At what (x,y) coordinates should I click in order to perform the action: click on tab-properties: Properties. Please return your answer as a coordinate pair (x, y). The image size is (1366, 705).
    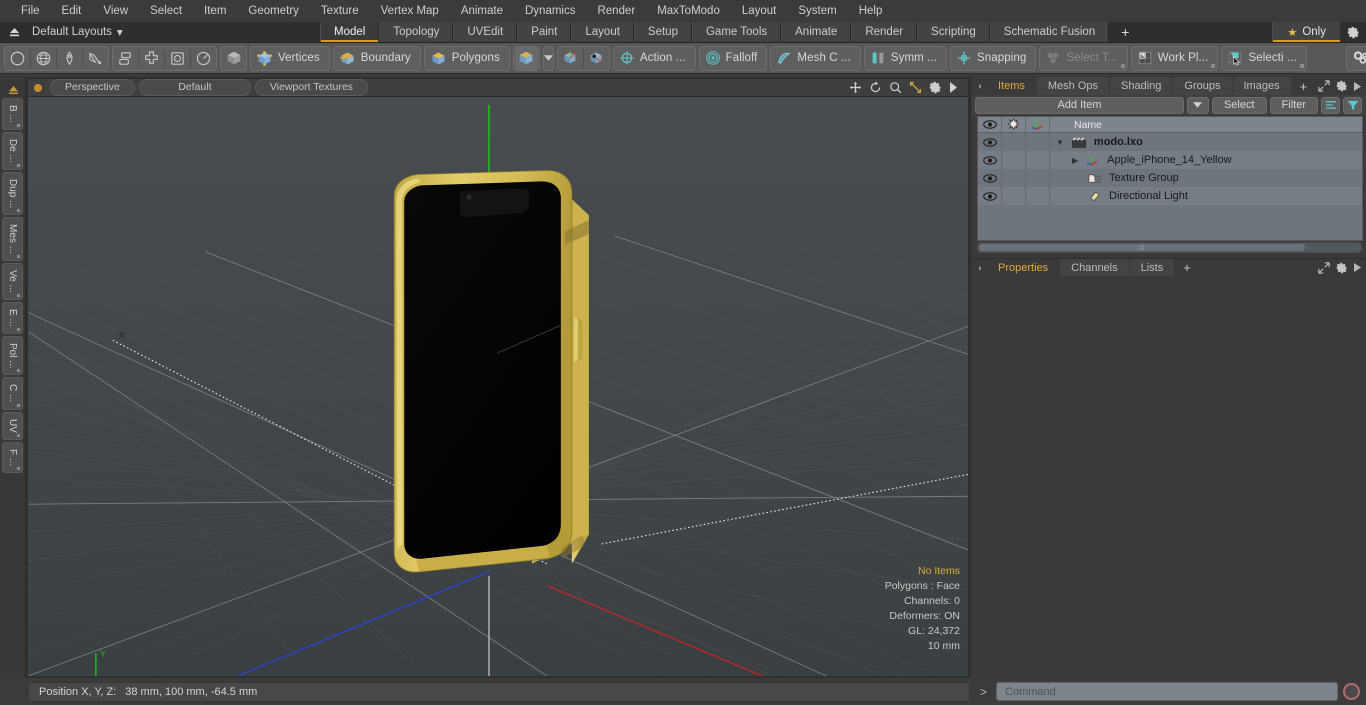
    Looking at the image, I should click on (1023, 267).